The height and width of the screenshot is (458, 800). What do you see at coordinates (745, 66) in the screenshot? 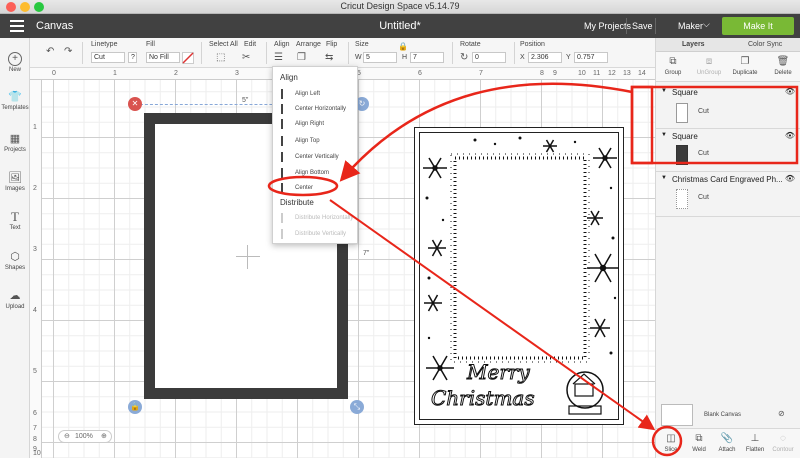
I see `duplicate-button: ❐ Duplicate` at bounding box center [745, 66].